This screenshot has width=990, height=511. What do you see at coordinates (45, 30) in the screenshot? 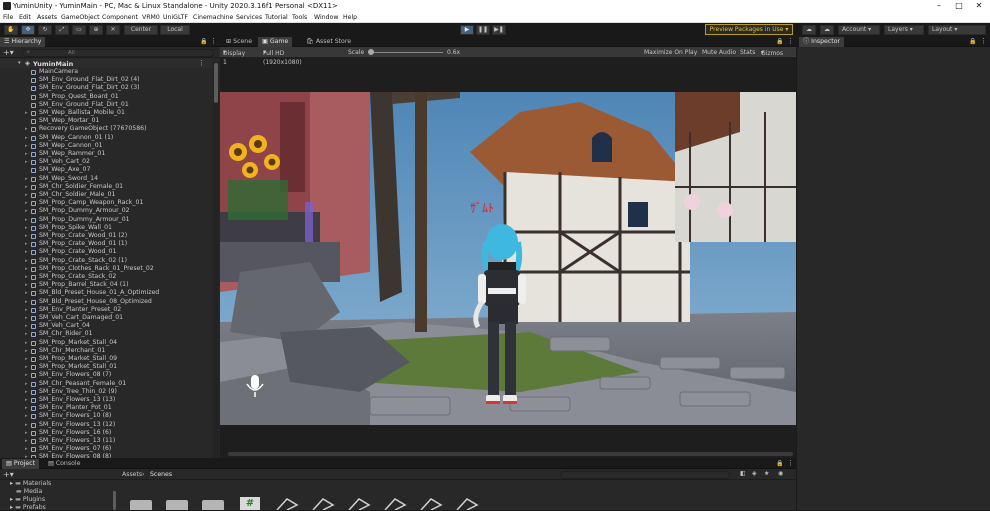
I see `rotate-tool-icon: ↻` at bounding box center [45, 30].